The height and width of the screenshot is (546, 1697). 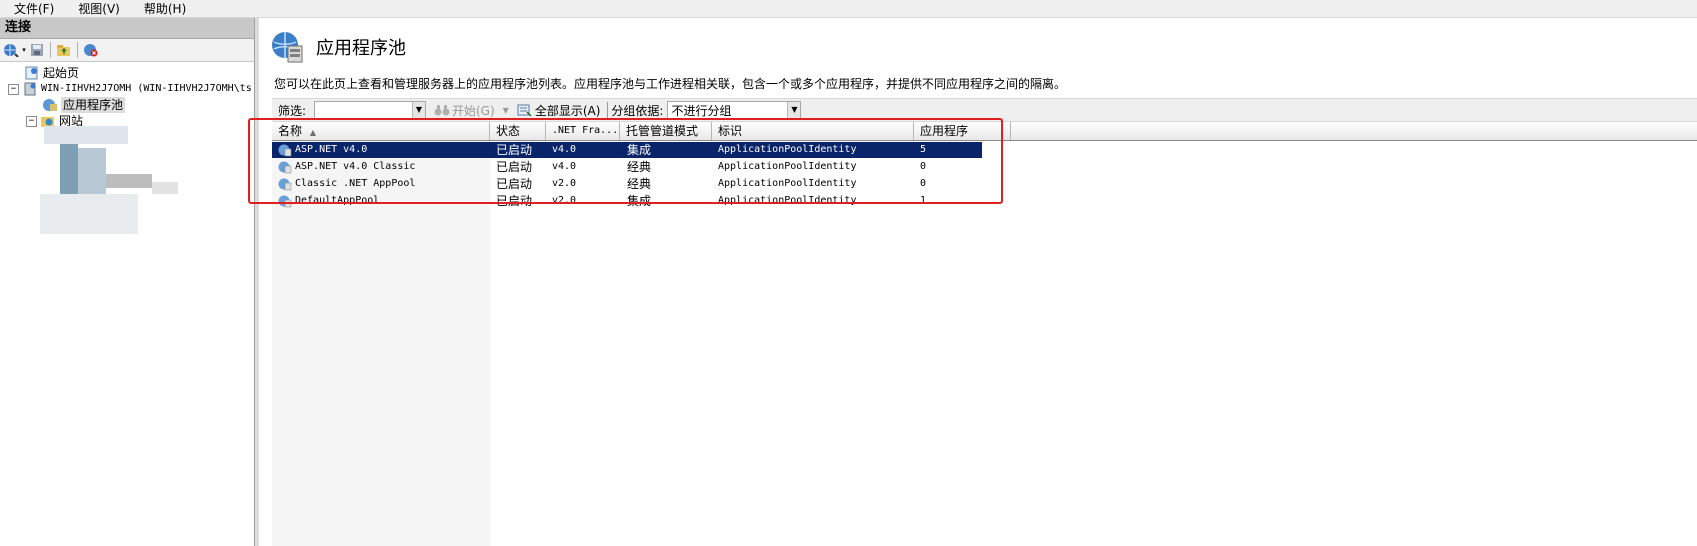 What do you see at coordinates (24, 50) in the screenshot?
I see `dropdown-arrow-icon: ▾` at bounding box center [24, 50].